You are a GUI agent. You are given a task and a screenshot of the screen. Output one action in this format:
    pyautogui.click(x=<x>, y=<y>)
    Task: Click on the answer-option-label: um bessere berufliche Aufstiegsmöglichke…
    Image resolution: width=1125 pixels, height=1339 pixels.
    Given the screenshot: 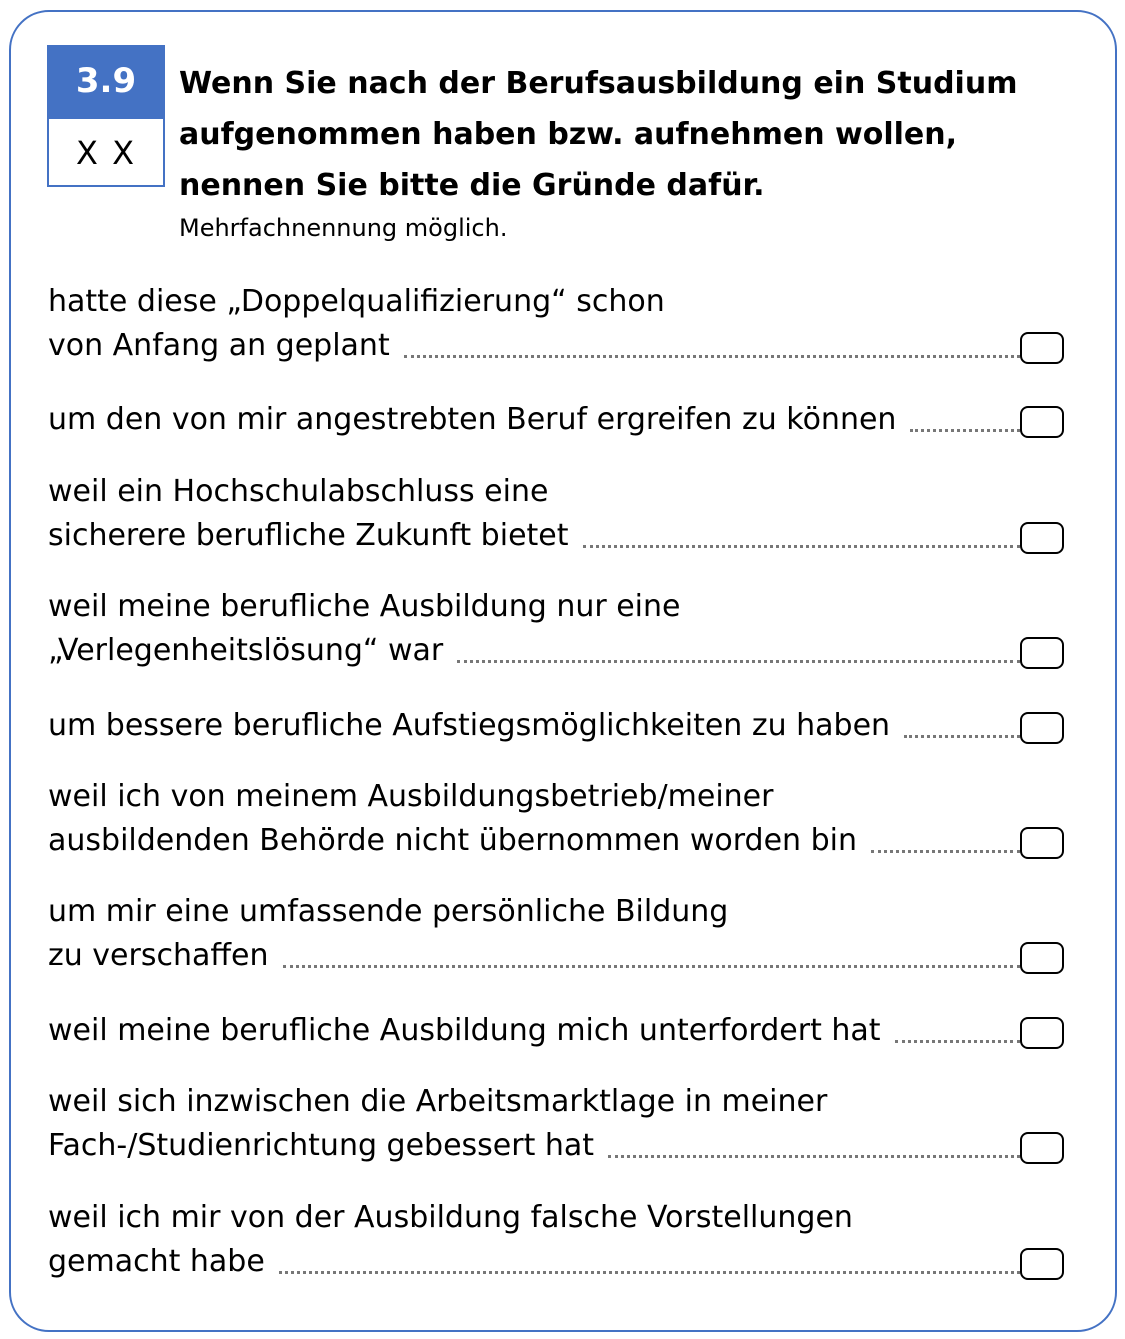 What is the action you would take?
    pyautogui.click(x=469, y=725)
    